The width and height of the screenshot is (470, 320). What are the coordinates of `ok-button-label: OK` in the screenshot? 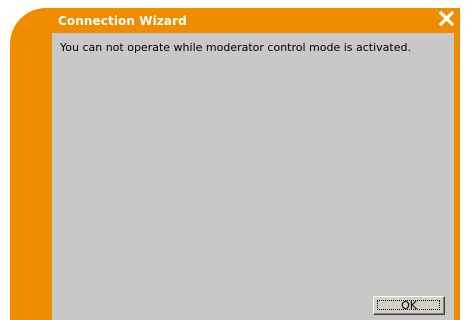 It's located at (409, 305).